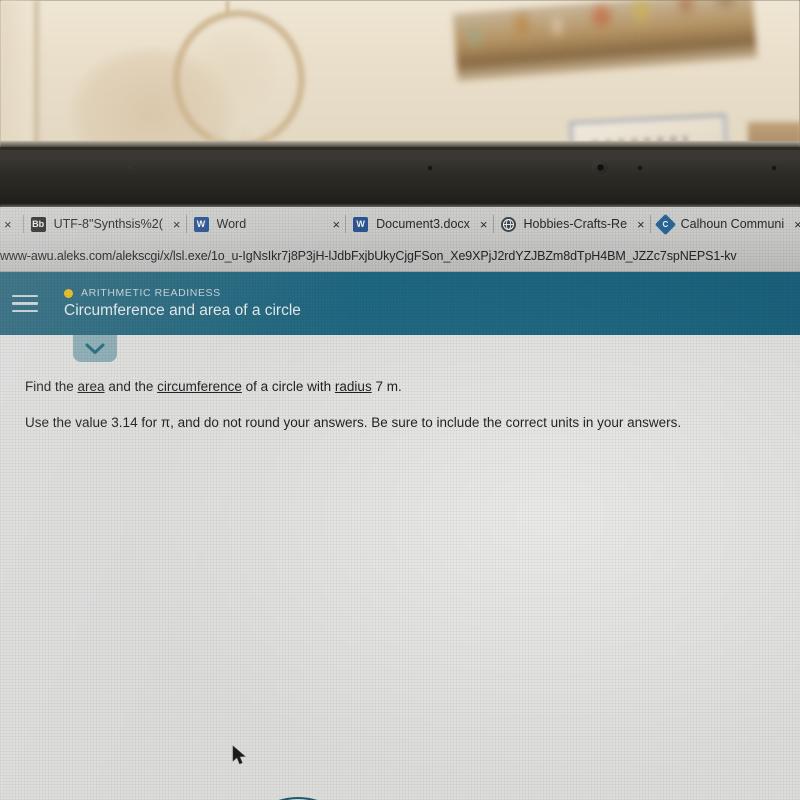 This screenshot has width=800, height=800. I want to click on blackboard-icon: Bb, so click(38, 224).